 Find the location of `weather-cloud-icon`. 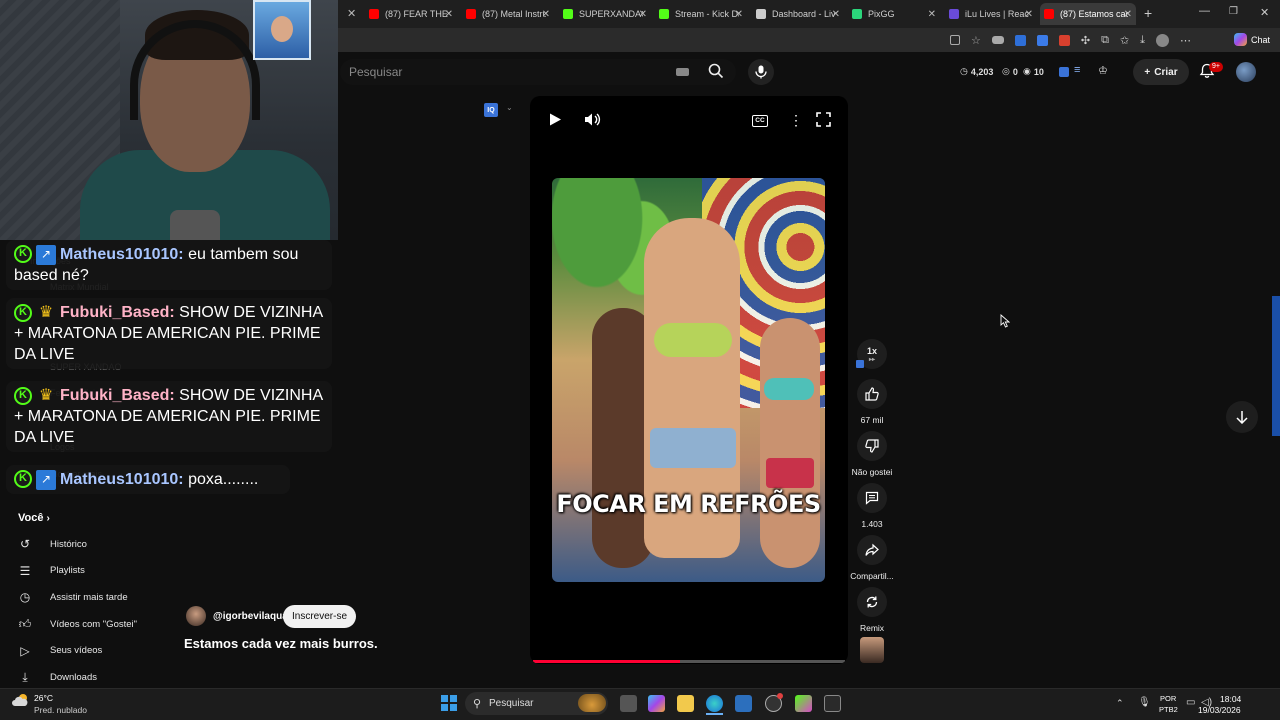

weather-cloud-icon is located at coordinates (21, 700).